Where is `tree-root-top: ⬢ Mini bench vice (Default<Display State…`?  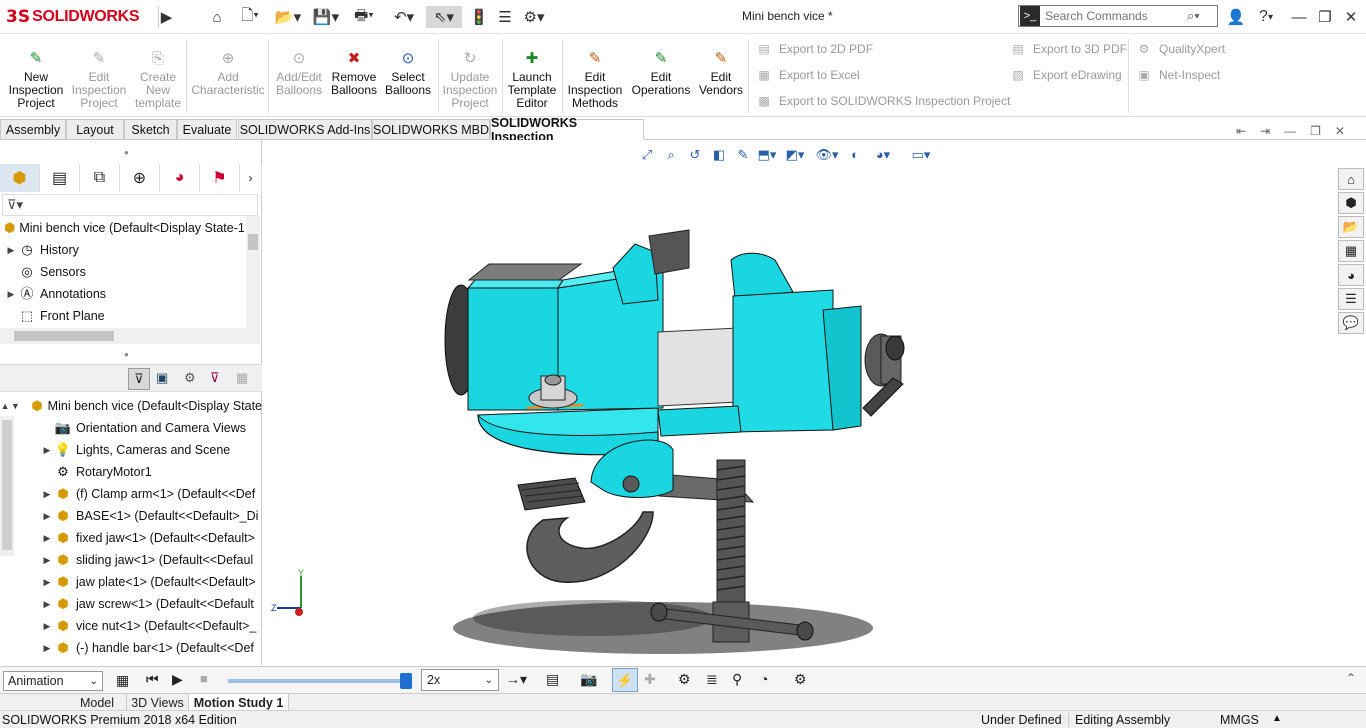
tree-root-top: ⬢ Mini bench vice (Default<Display State… is located at coordinates (124, 228).